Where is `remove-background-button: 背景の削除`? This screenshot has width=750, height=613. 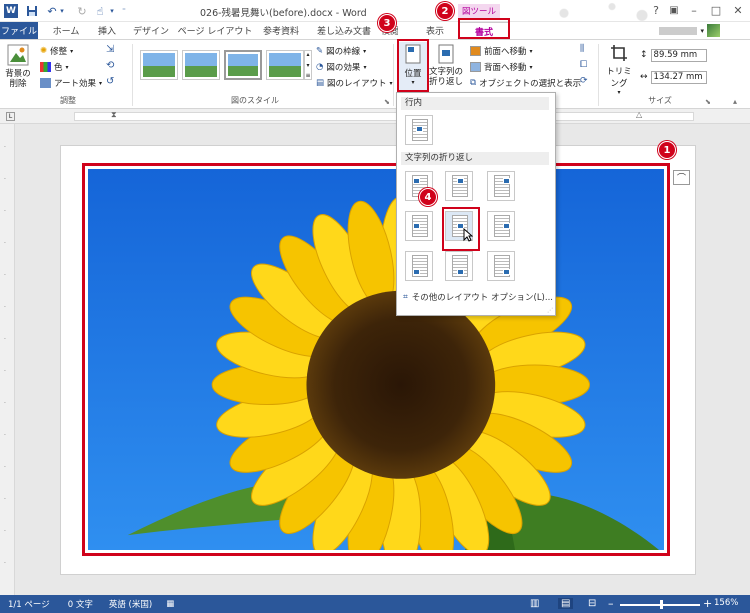
remove-background-button: 背景の削除 is located at coordinates (18, 66).